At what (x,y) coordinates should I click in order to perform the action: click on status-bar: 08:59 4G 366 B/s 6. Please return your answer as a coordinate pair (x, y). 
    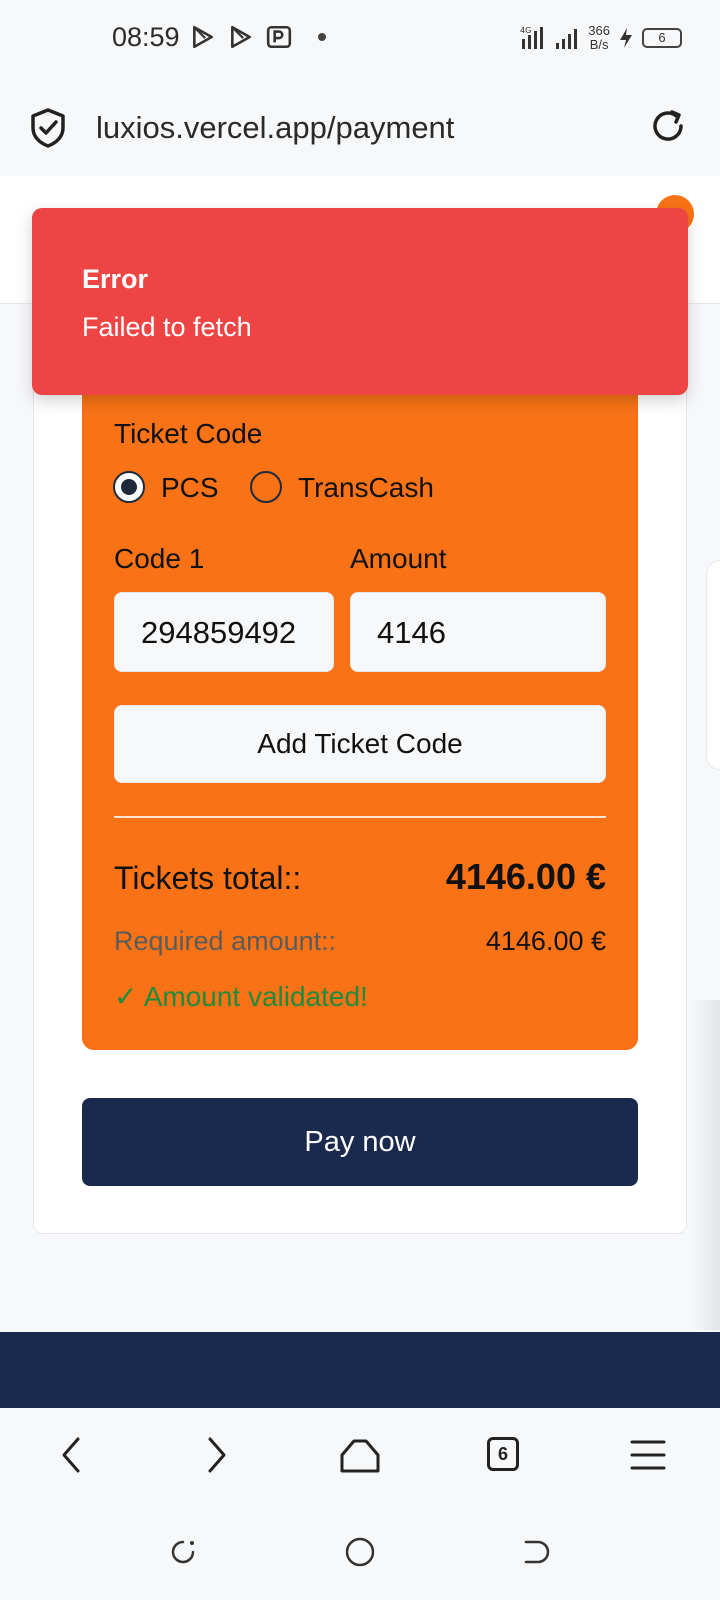
    Looking at the image, I should click on (360, 41).